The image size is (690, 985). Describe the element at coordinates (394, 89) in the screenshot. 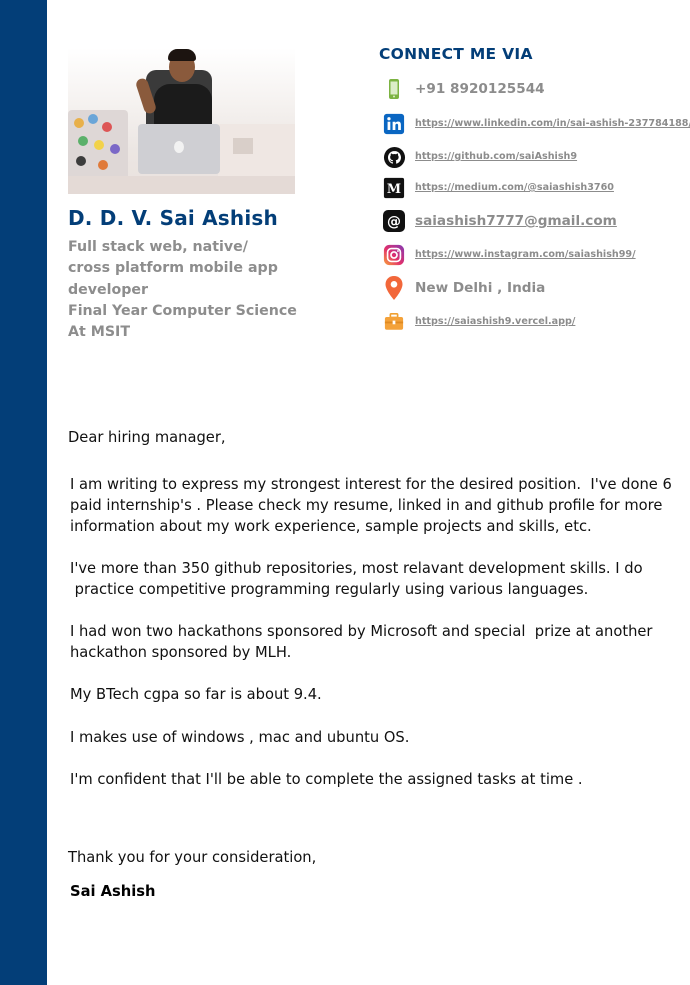

I see `phone-icon` at that location.